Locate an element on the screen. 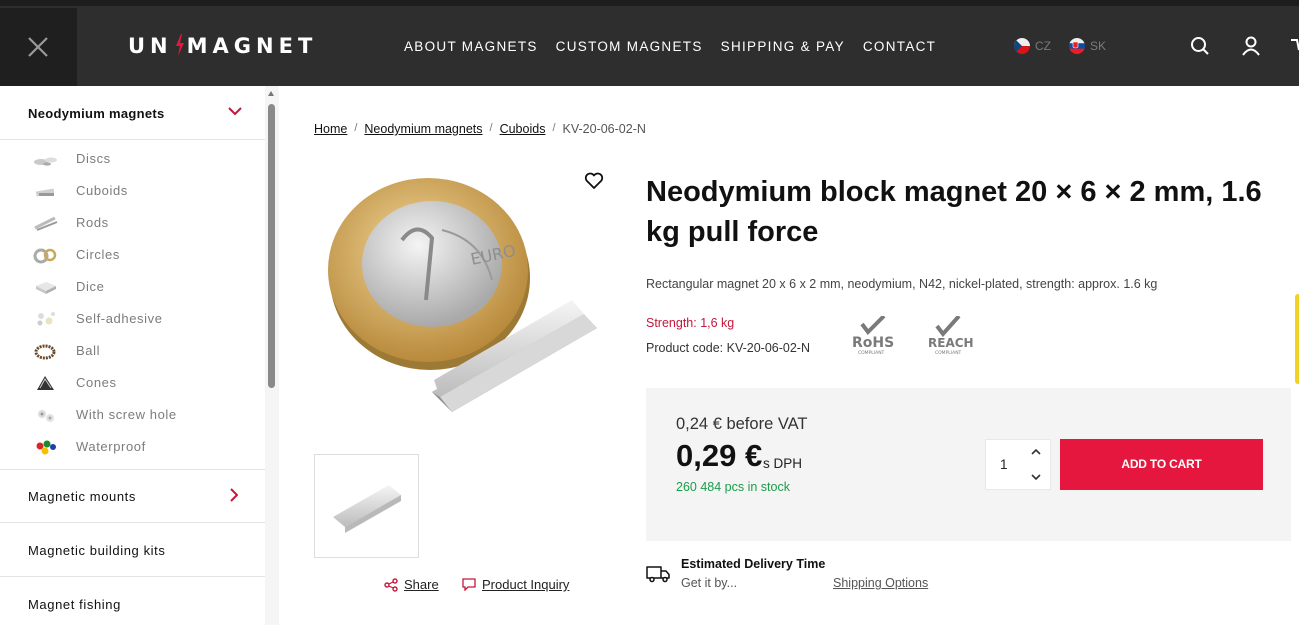 Image resolution: width=1299 pixels, height=625 pixels. share-icon is located at coordinates (391, 584).